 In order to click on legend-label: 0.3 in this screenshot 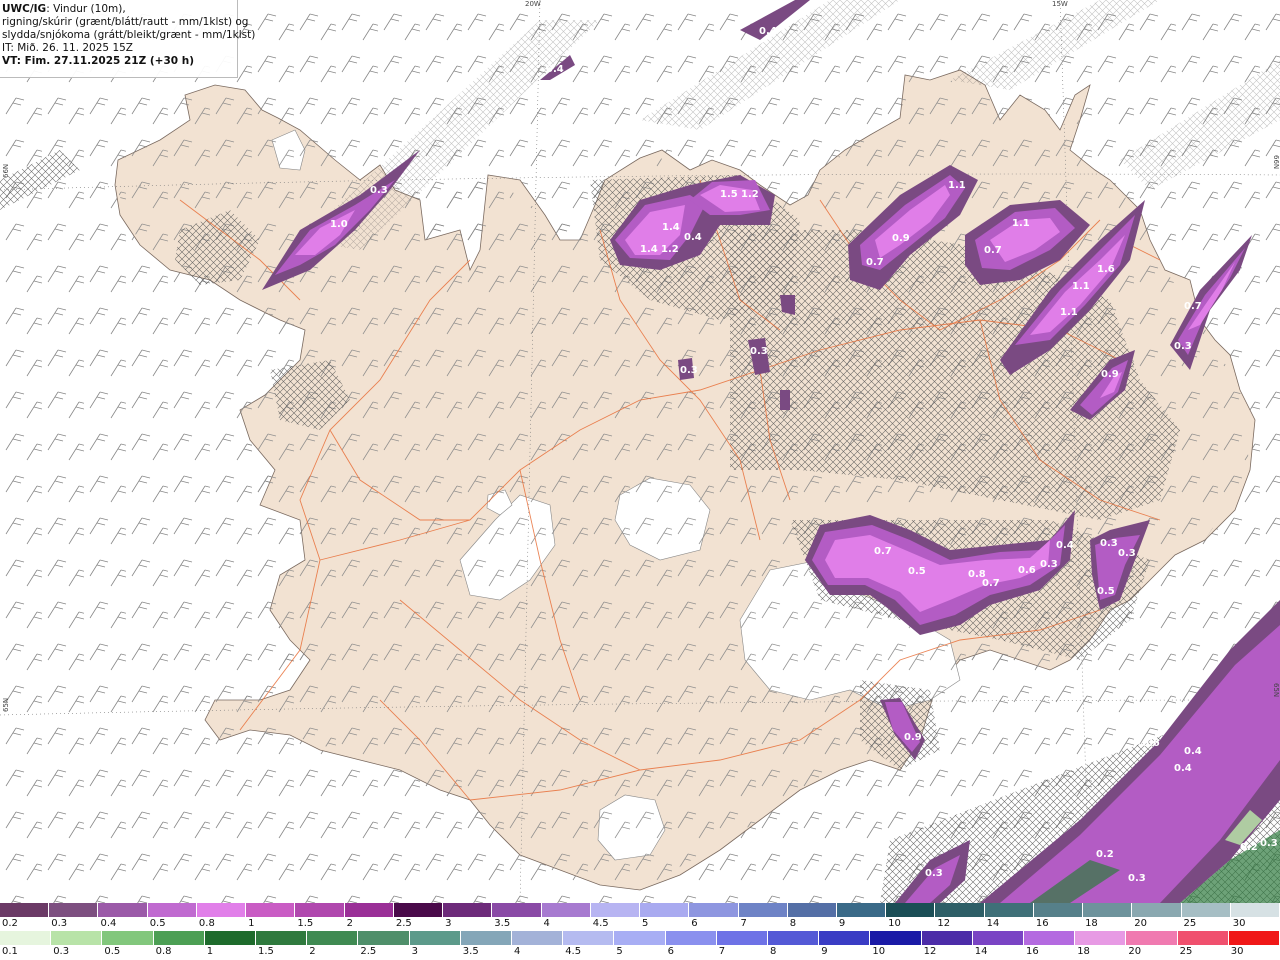, I will do `click(61, 951)`.